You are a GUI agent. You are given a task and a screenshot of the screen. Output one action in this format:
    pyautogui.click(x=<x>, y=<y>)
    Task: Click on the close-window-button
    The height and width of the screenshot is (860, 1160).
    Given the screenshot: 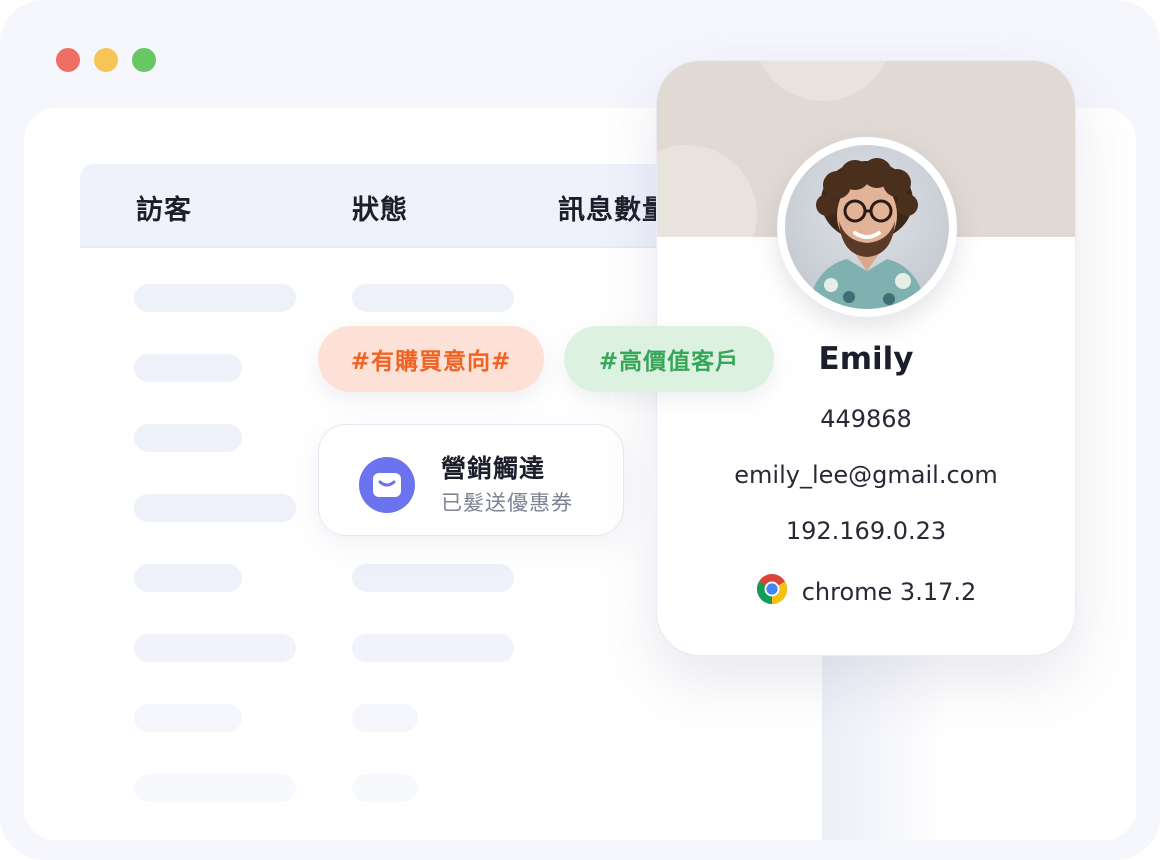 What is the action you would take?
    pyautogui.click(x=68, y=60)
    